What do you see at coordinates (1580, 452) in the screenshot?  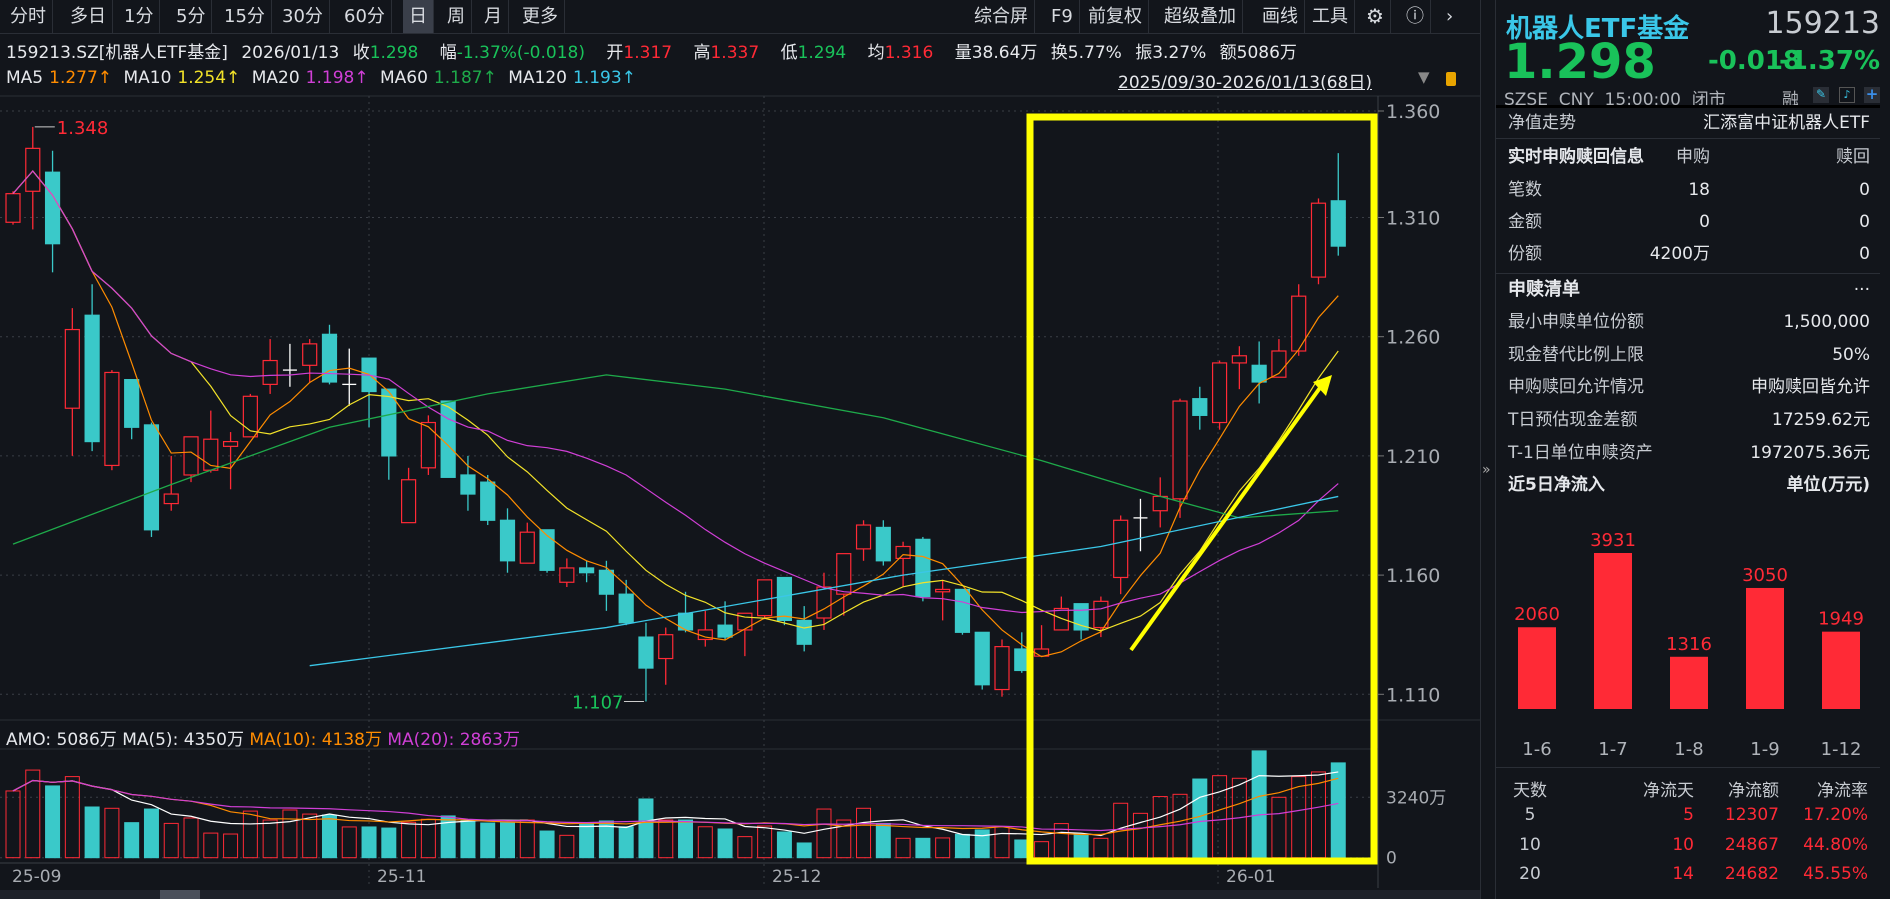 I see `list-row-label: T-1日单位申赎资产` at bounding box center [1580, 452].